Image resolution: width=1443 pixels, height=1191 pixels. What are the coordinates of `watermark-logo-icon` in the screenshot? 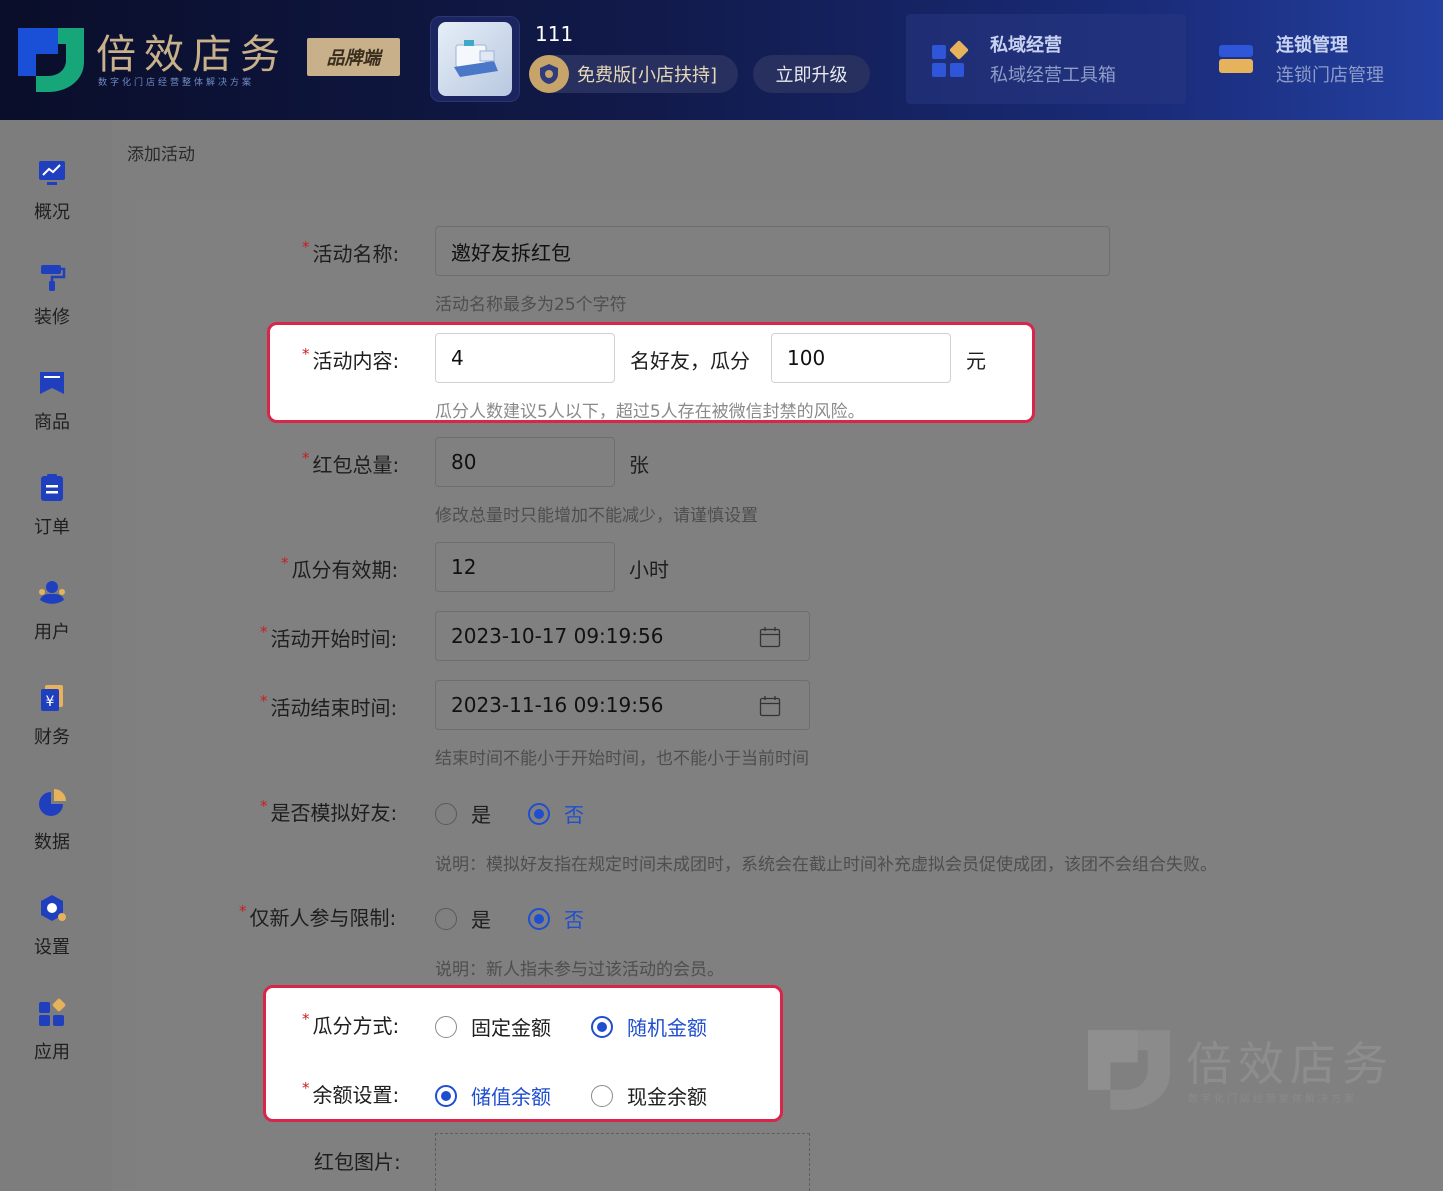 It's located at (1129, 1070).